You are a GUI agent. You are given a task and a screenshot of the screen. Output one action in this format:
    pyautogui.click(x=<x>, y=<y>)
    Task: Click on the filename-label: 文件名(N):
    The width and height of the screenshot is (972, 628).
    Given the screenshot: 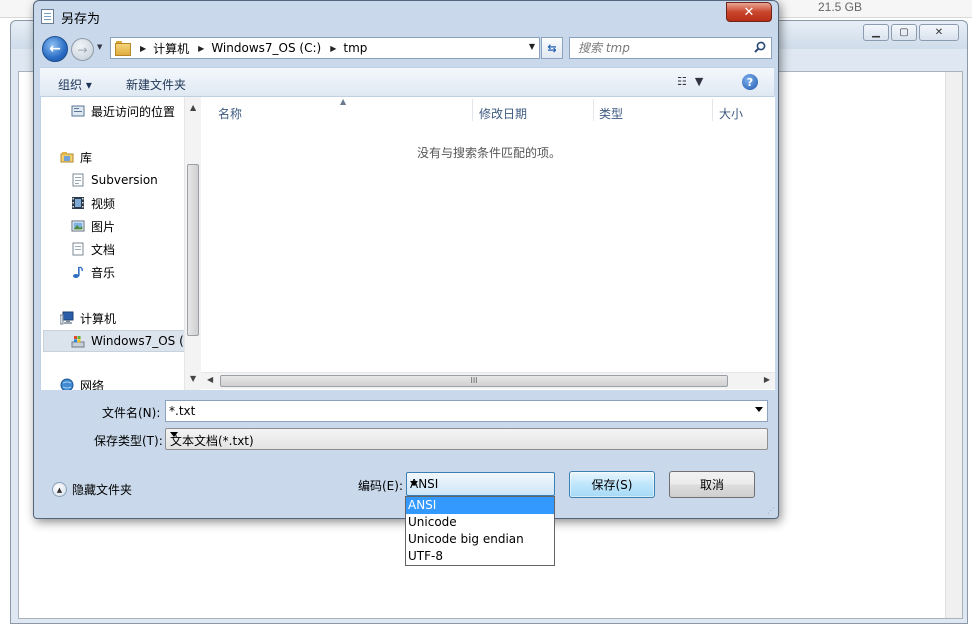 What is the action you would take?
    pyautogui.click(x=131, y=413)
    